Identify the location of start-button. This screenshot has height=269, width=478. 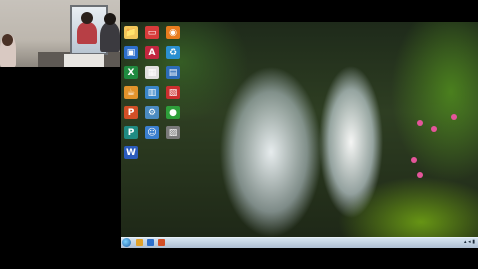
(126, 242).